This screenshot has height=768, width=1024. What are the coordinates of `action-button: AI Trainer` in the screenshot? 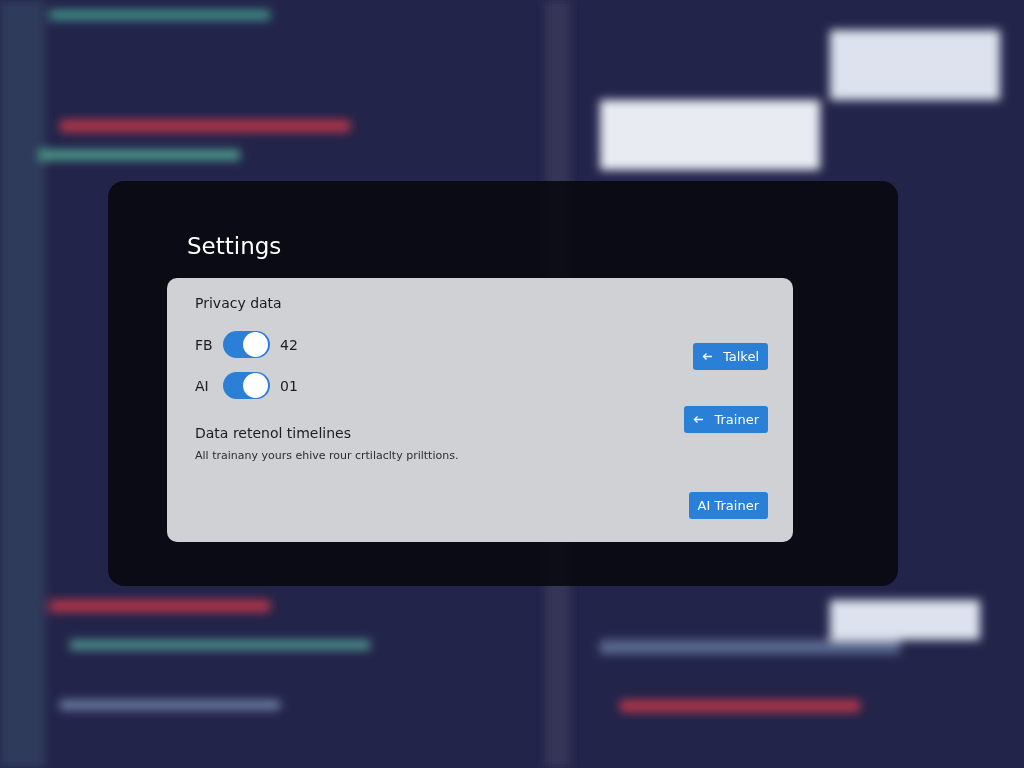 It's located at (728, 505).